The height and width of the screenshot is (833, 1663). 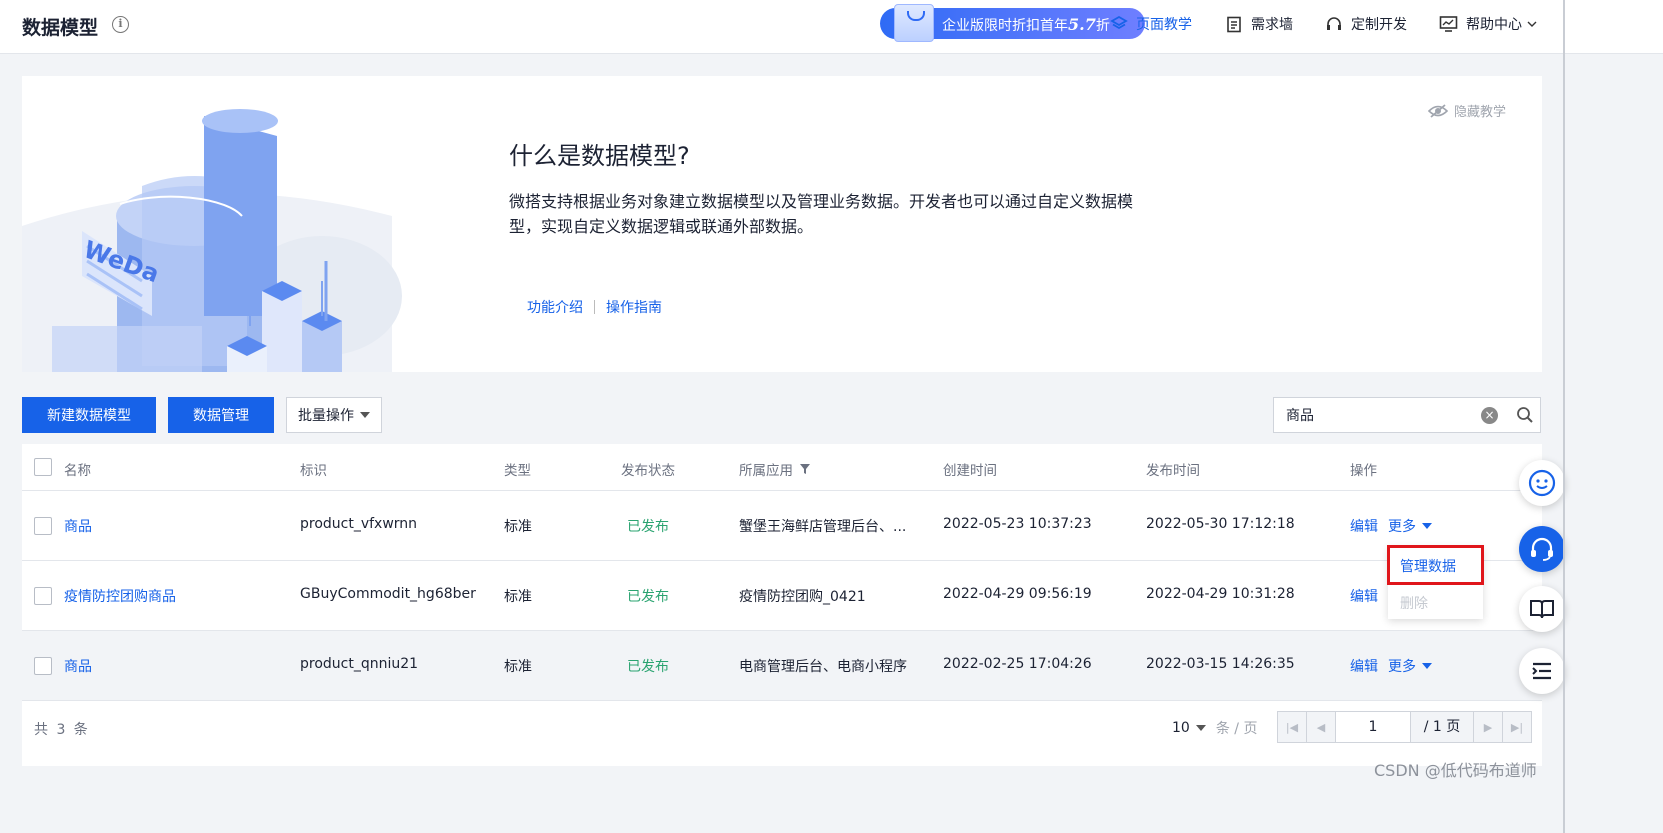 I want to click on select-all-checkbox, so click(x=43, y=467).